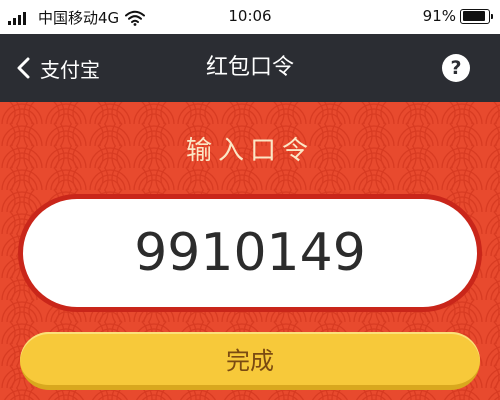 This screenshot has height=400, width=500. I want to click on battery-percent: 91%, so click(439, 16).